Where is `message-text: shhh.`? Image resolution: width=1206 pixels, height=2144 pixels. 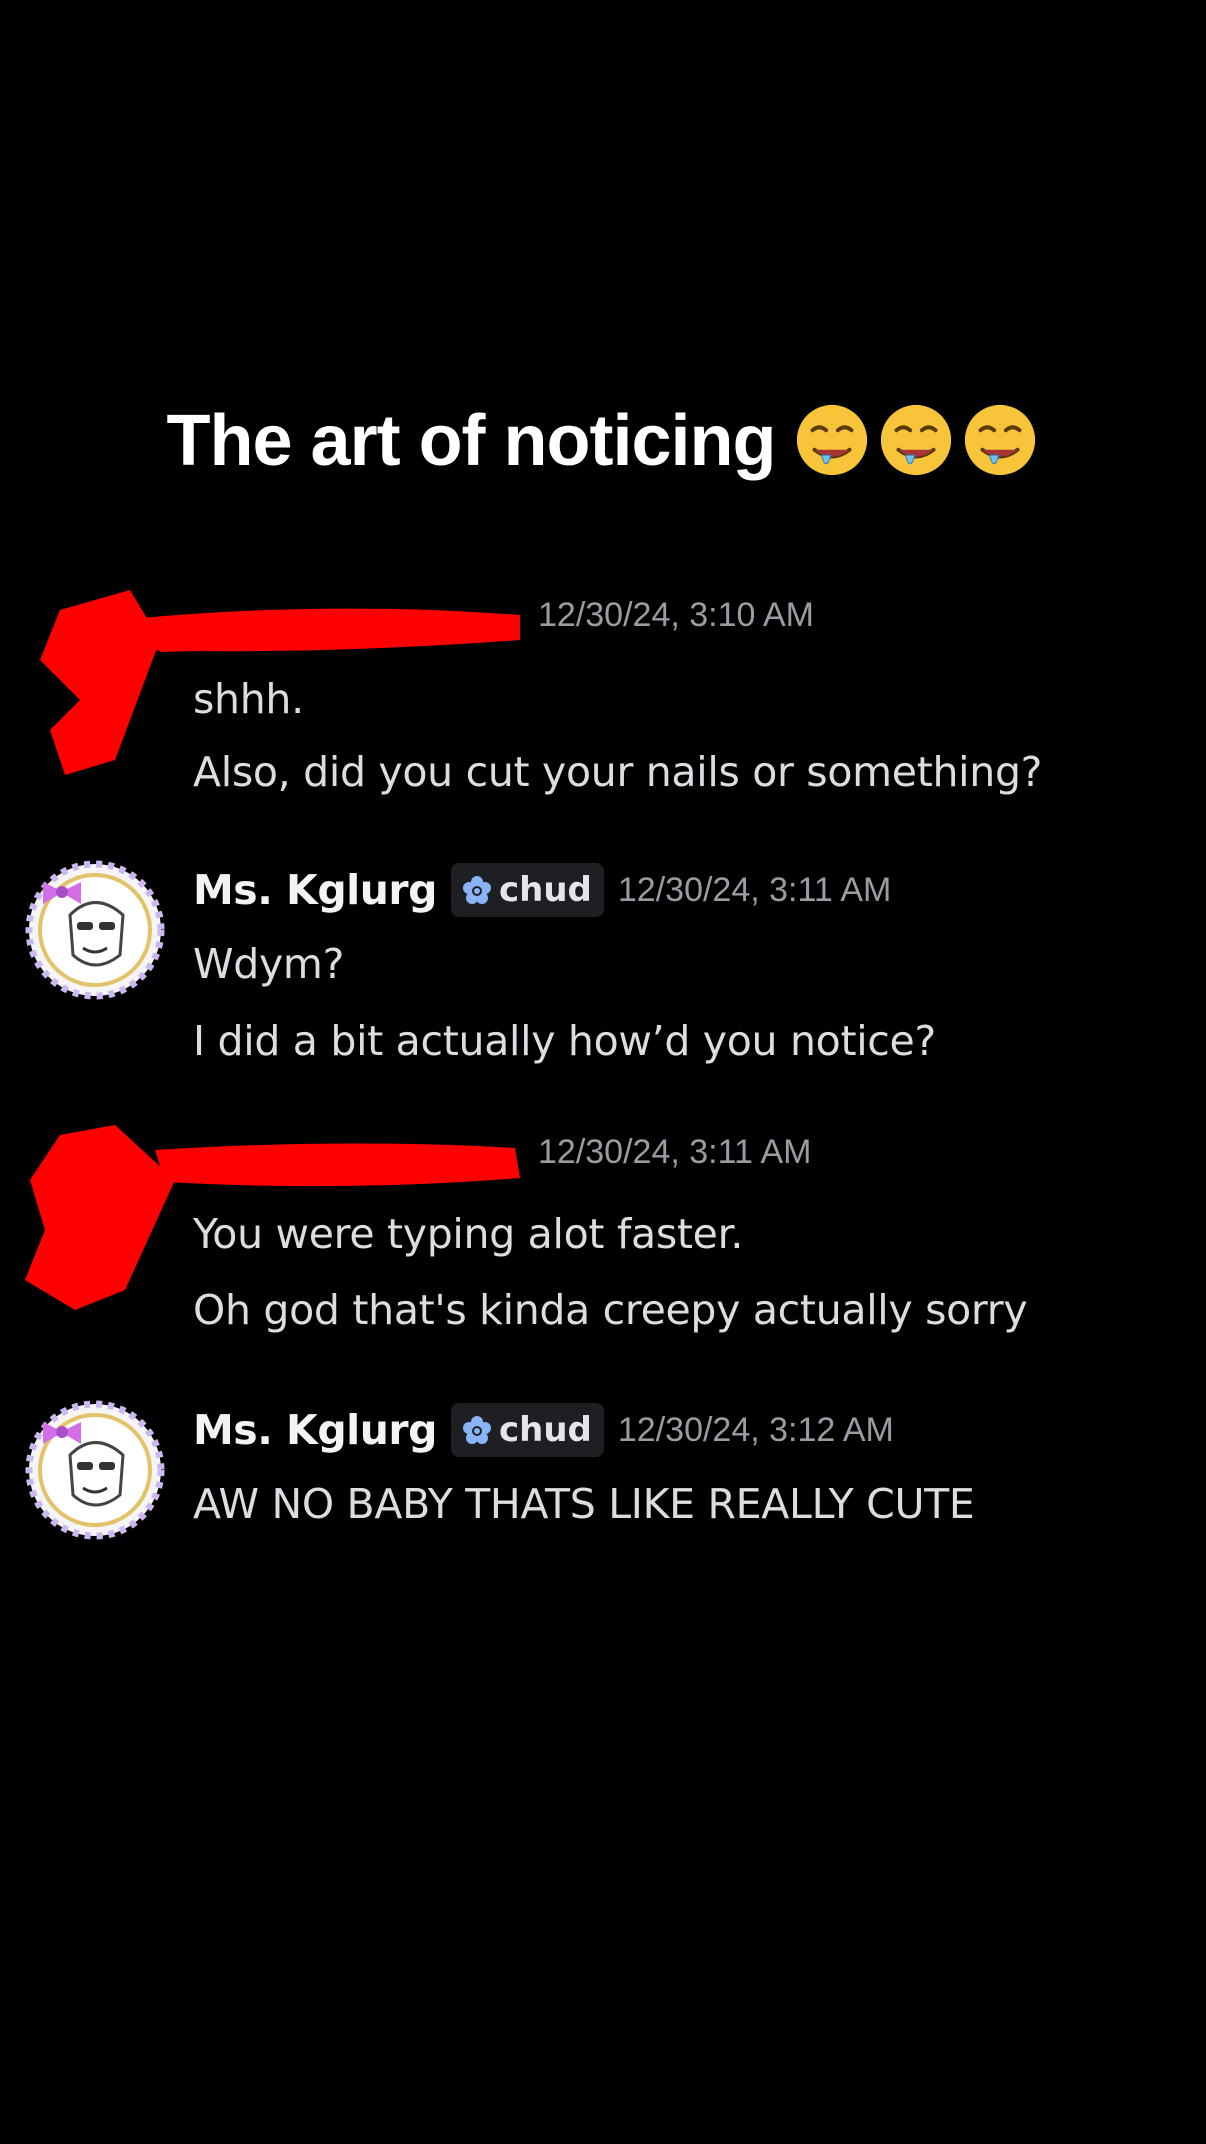
message-text: shhh. is located at coordinates (248, 699).